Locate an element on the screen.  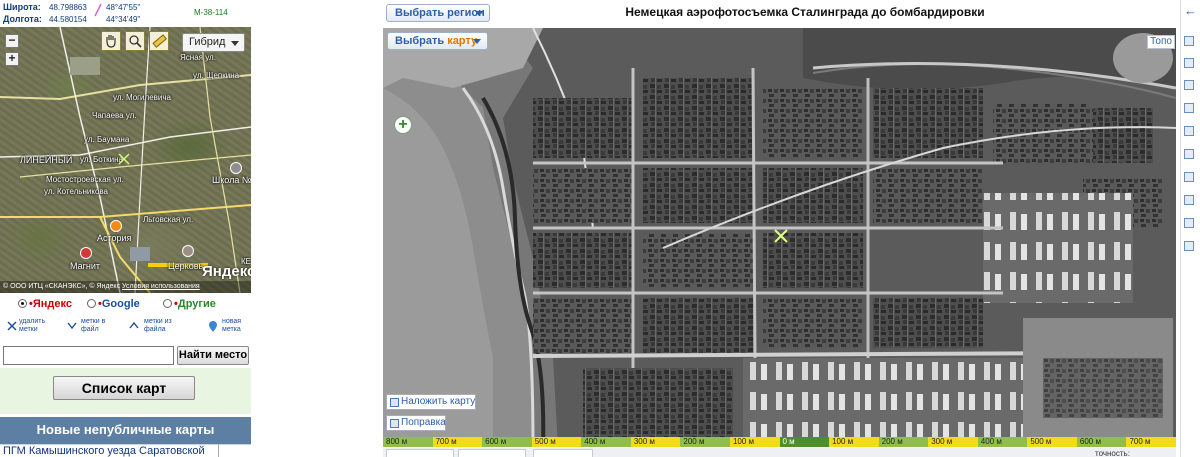
terms-link: Условия использования is located at coordinates (161, 286).